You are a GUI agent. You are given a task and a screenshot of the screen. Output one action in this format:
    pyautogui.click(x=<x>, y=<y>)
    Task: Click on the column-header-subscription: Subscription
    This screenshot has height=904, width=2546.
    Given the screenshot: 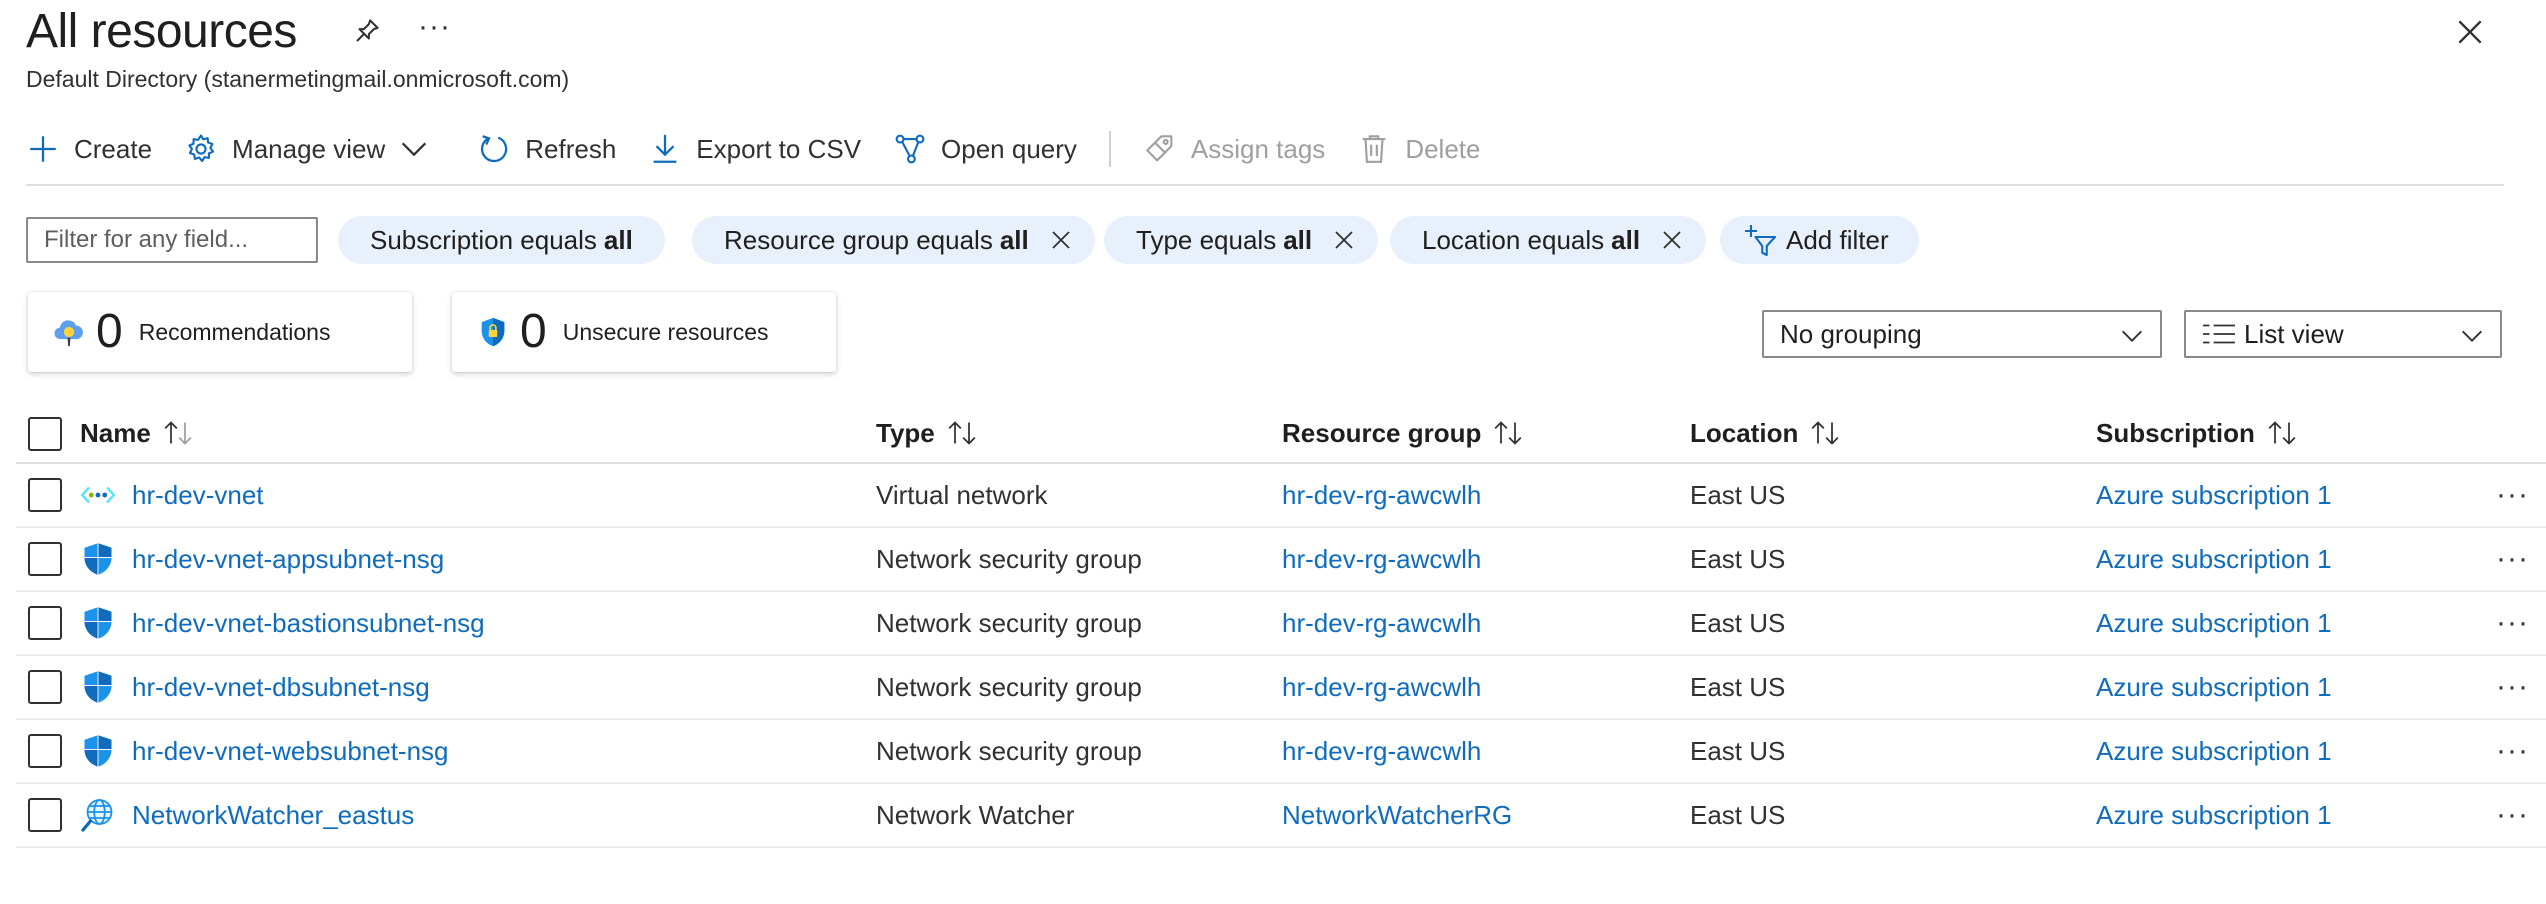 What is the action you would take?
    pyautogui.click(x=2197, y=433)
    